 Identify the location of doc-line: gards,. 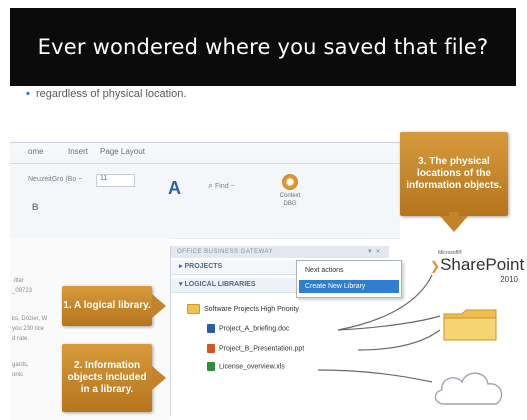
(20, 365).